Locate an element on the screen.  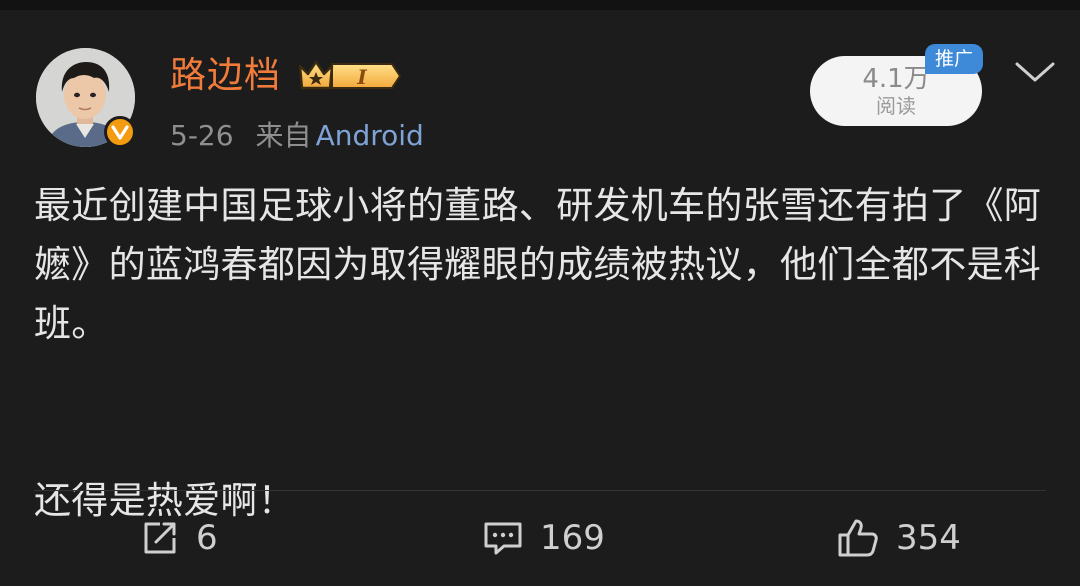
promote-tag: 推广 is located at coordinates (954, 59).